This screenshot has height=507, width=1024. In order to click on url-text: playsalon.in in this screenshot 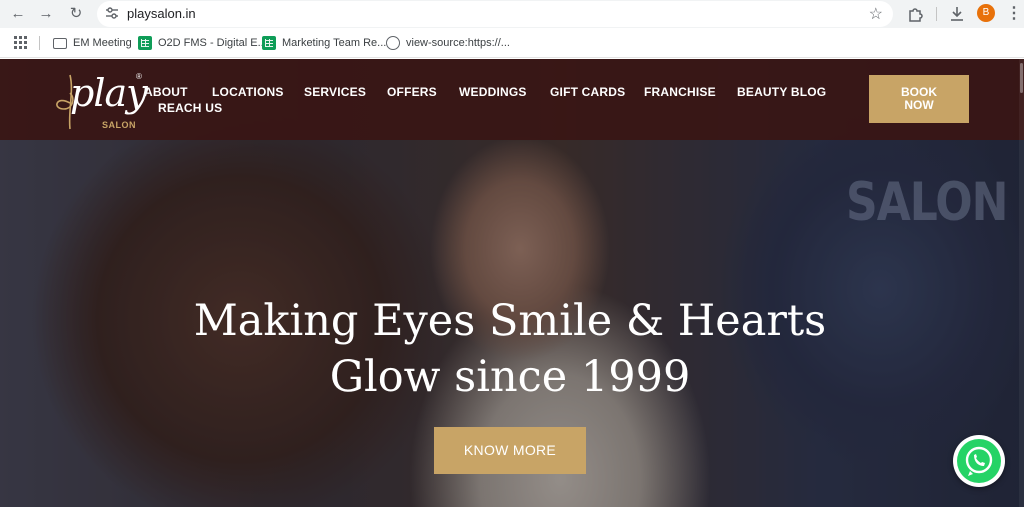, I will do `click(161, 13)`.